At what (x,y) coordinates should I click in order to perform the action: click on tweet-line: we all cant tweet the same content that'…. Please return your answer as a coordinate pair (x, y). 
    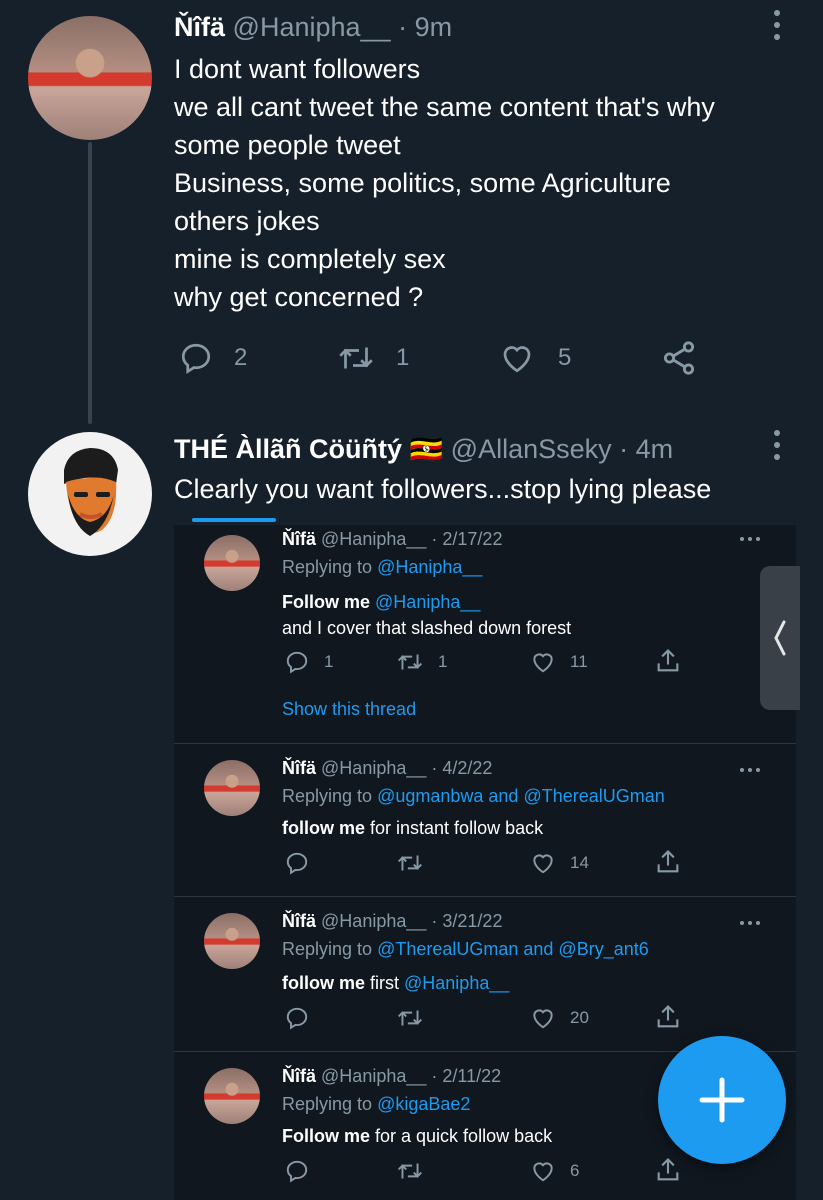
    Looking at the image, I should click on (444, 107).